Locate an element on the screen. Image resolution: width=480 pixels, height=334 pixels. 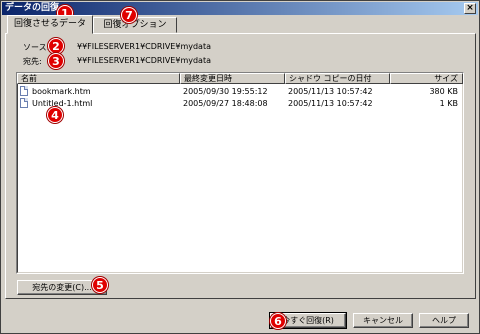
callout-badge-3: 3 is located at coordinates (56, 61).